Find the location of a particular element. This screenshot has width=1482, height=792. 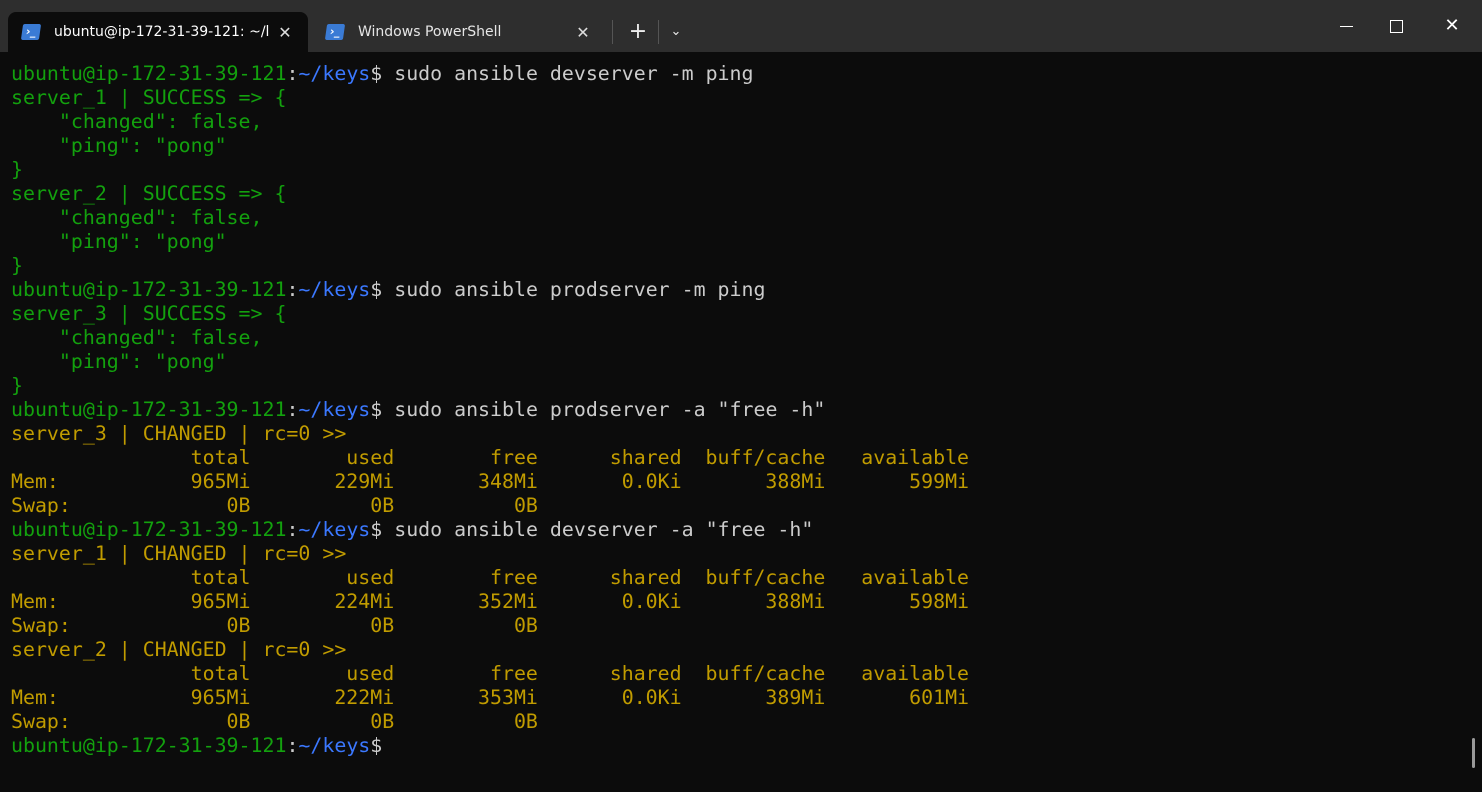

terminal-text-segment: server_1 | CHANGED | rc=0 >> is located at coordinates (179, 553).